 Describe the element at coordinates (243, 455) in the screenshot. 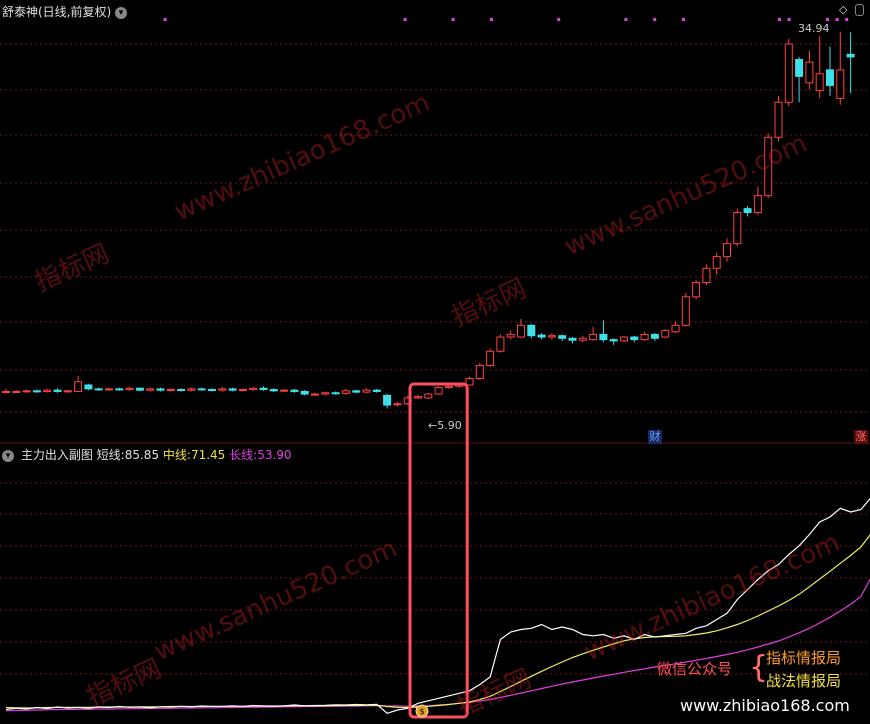

I see `long-line-label: 长线:` at that location.